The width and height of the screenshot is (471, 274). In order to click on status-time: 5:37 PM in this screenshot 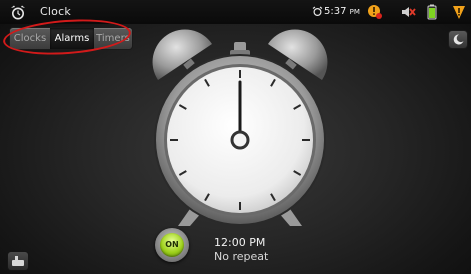, I will do `click(342, 11)`.